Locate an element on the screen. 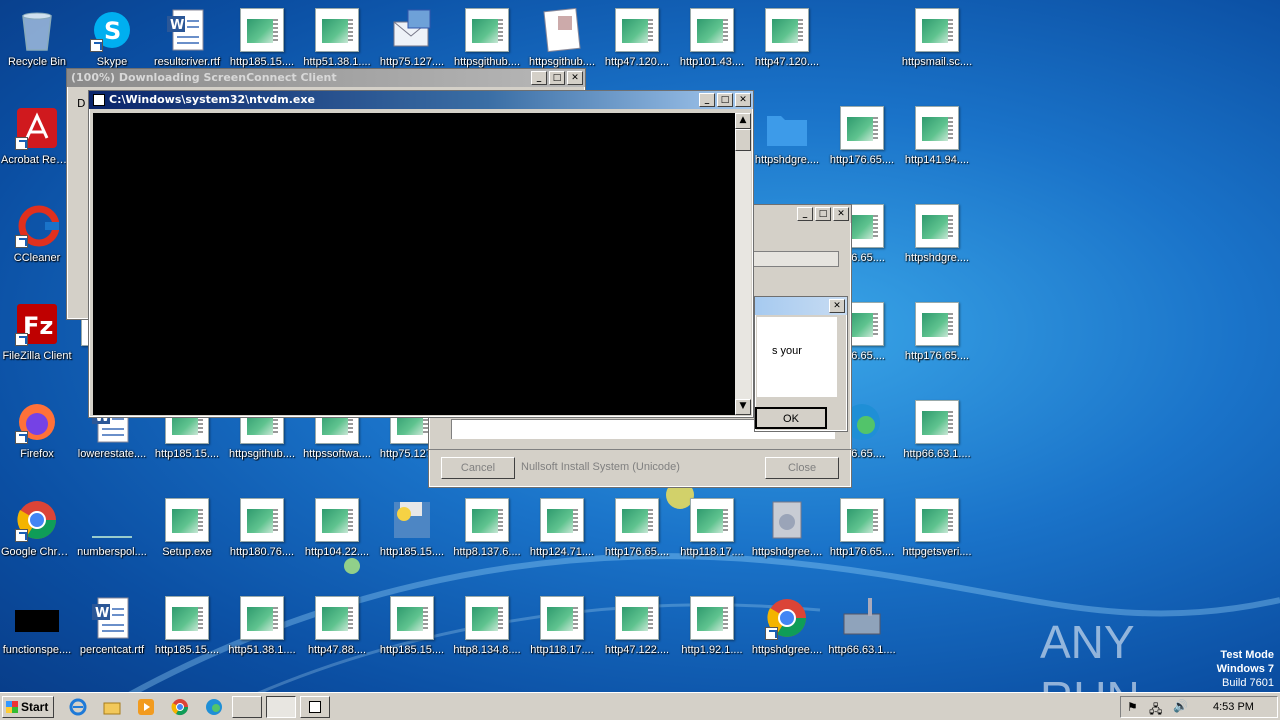 This screenshot has width=1280, height=720. ntvdm-titlebar: C:\Windows\system32\ntvdm.exe _ □ ✕ is located at coordinates (421, 100).